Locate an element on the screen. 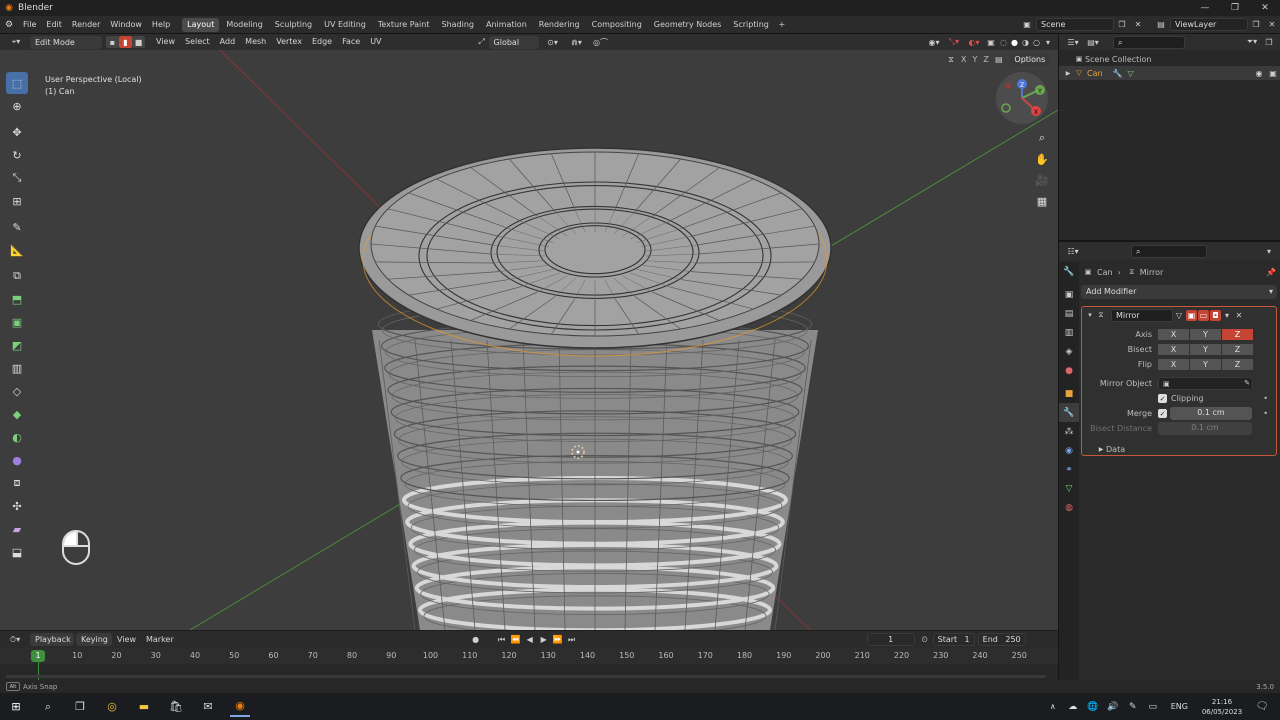 The width and height of the screenshot is (1280, 720). pin-icon: 📌 is located at coordinates (1271, 272).